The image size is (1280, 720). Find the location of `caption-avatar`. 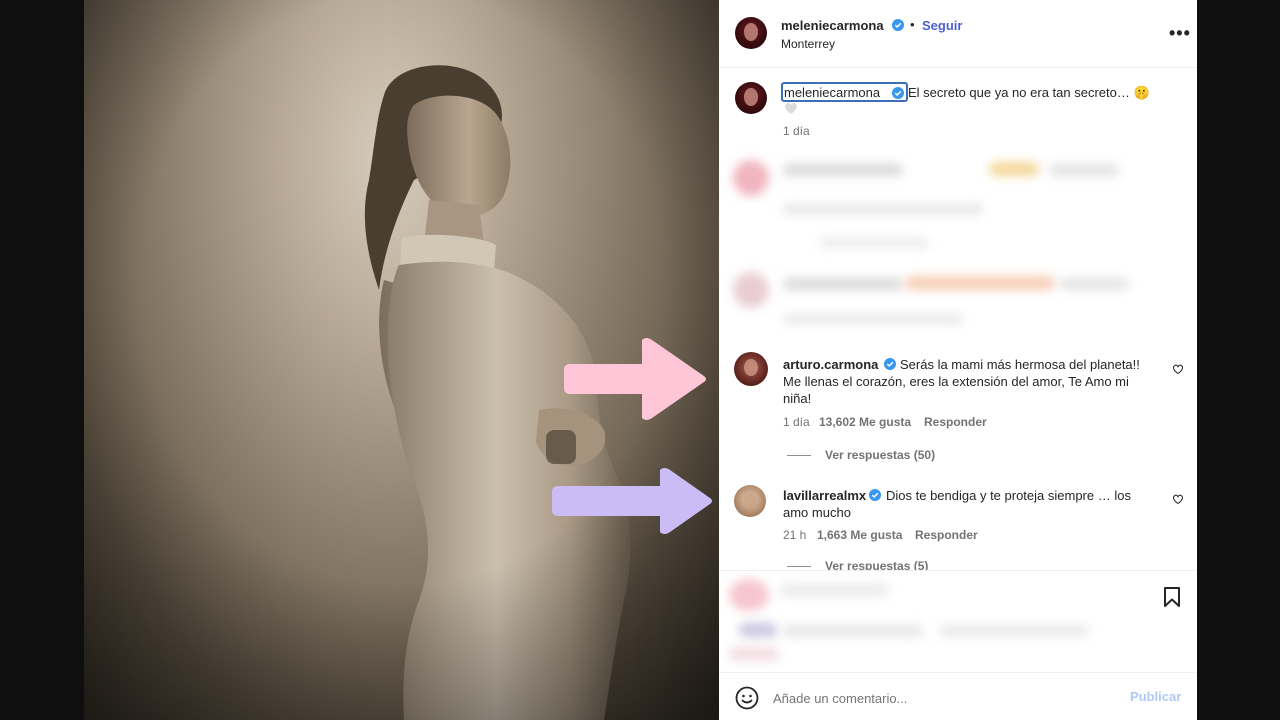

caption-avatar is located at coordinates (751, 98).